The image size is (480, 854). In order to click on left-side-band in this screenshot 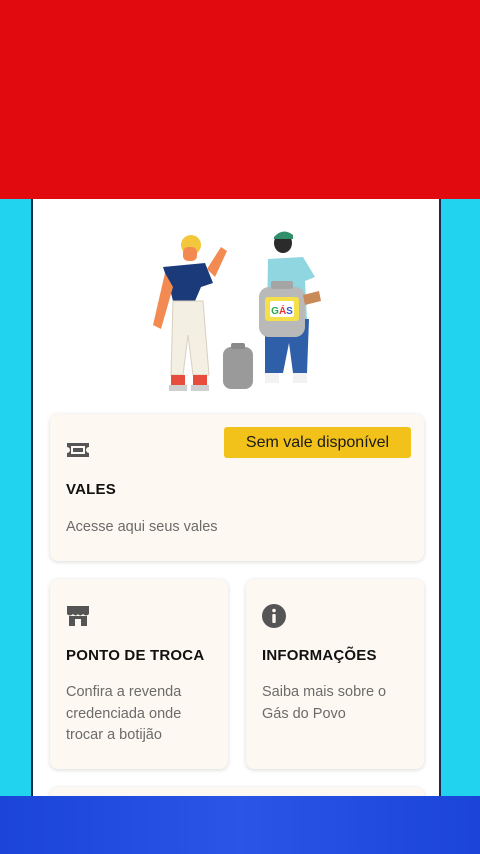, I will do `click(15, 497)`.